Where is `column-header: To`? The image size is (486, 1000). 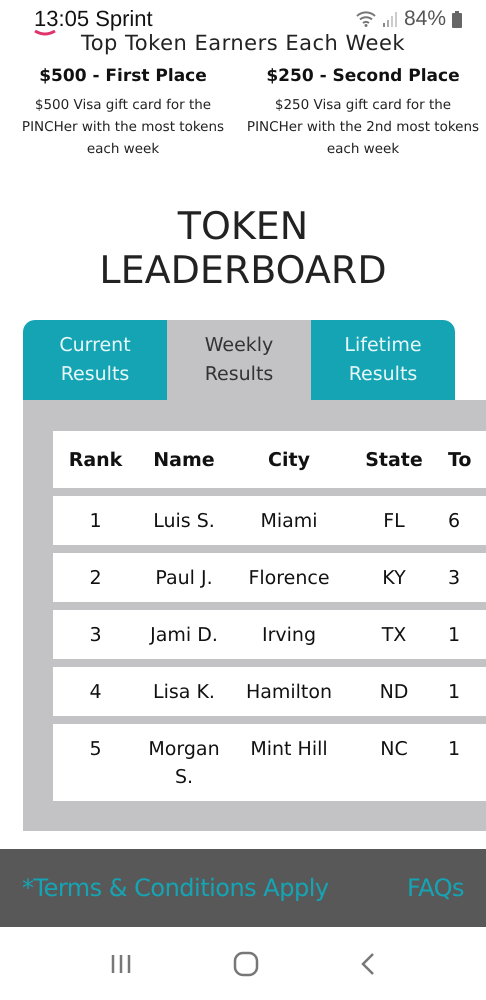
column-header: To is located at coordinates (459, 460).